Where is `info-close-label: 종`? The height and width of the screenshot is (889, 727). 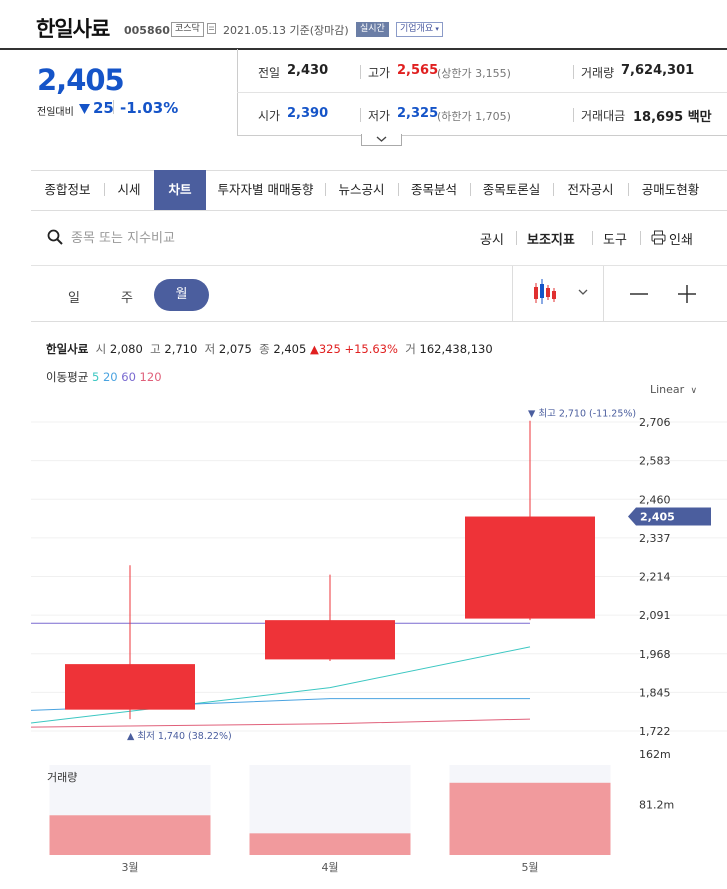
info-close-label: 종 is located at coordinates (264, 349).